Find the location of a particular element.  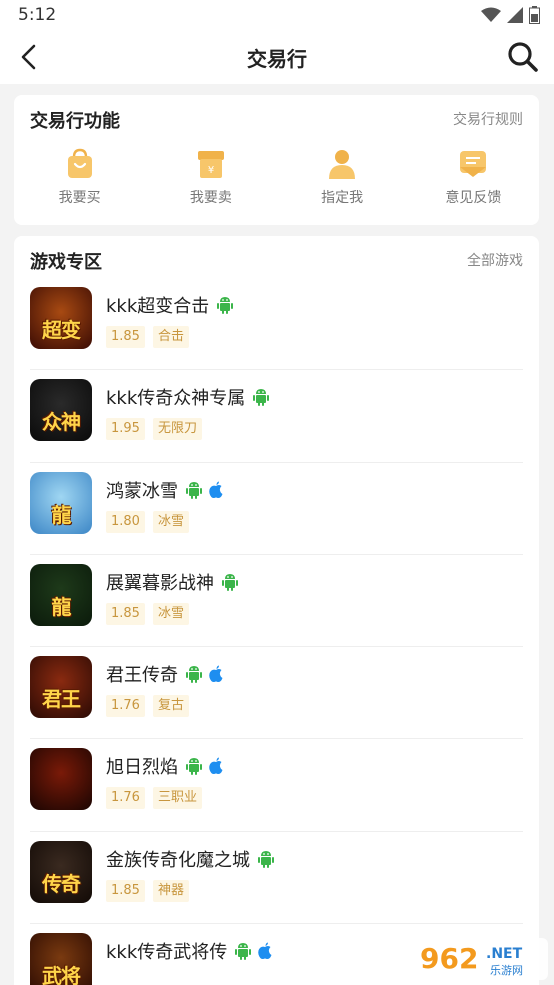

battery-icon is located at coordinates (534, 15).